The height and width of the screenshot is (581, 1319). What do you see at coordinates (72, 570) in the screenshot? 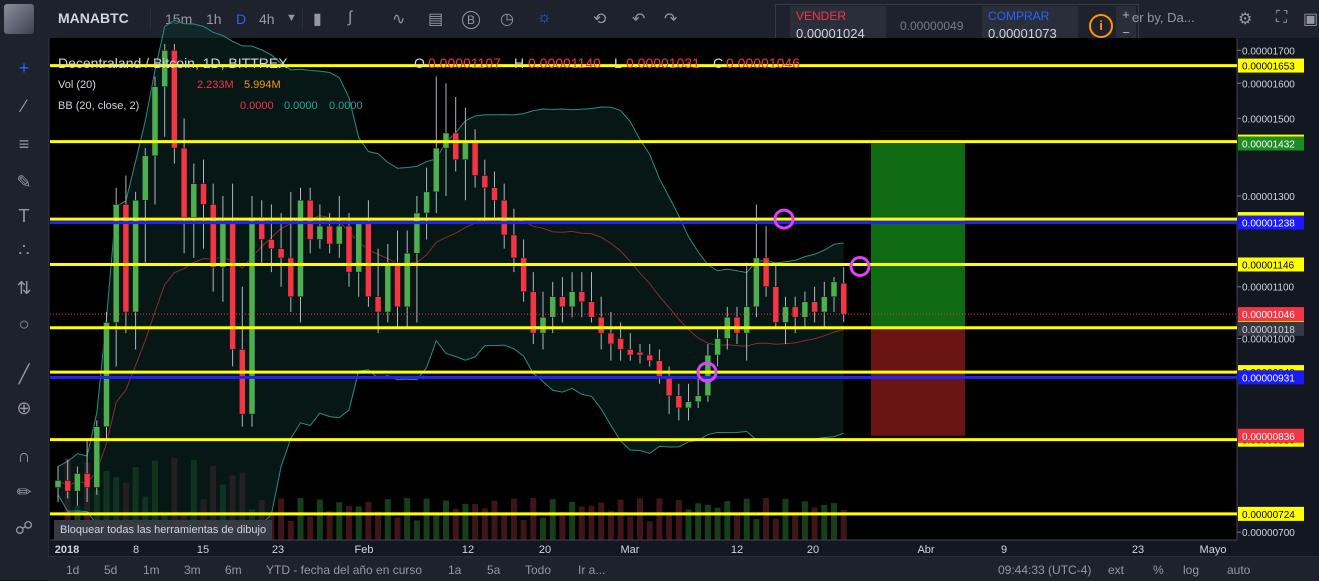
I see `range-1d: 1d` at bounding box center [72, 570].